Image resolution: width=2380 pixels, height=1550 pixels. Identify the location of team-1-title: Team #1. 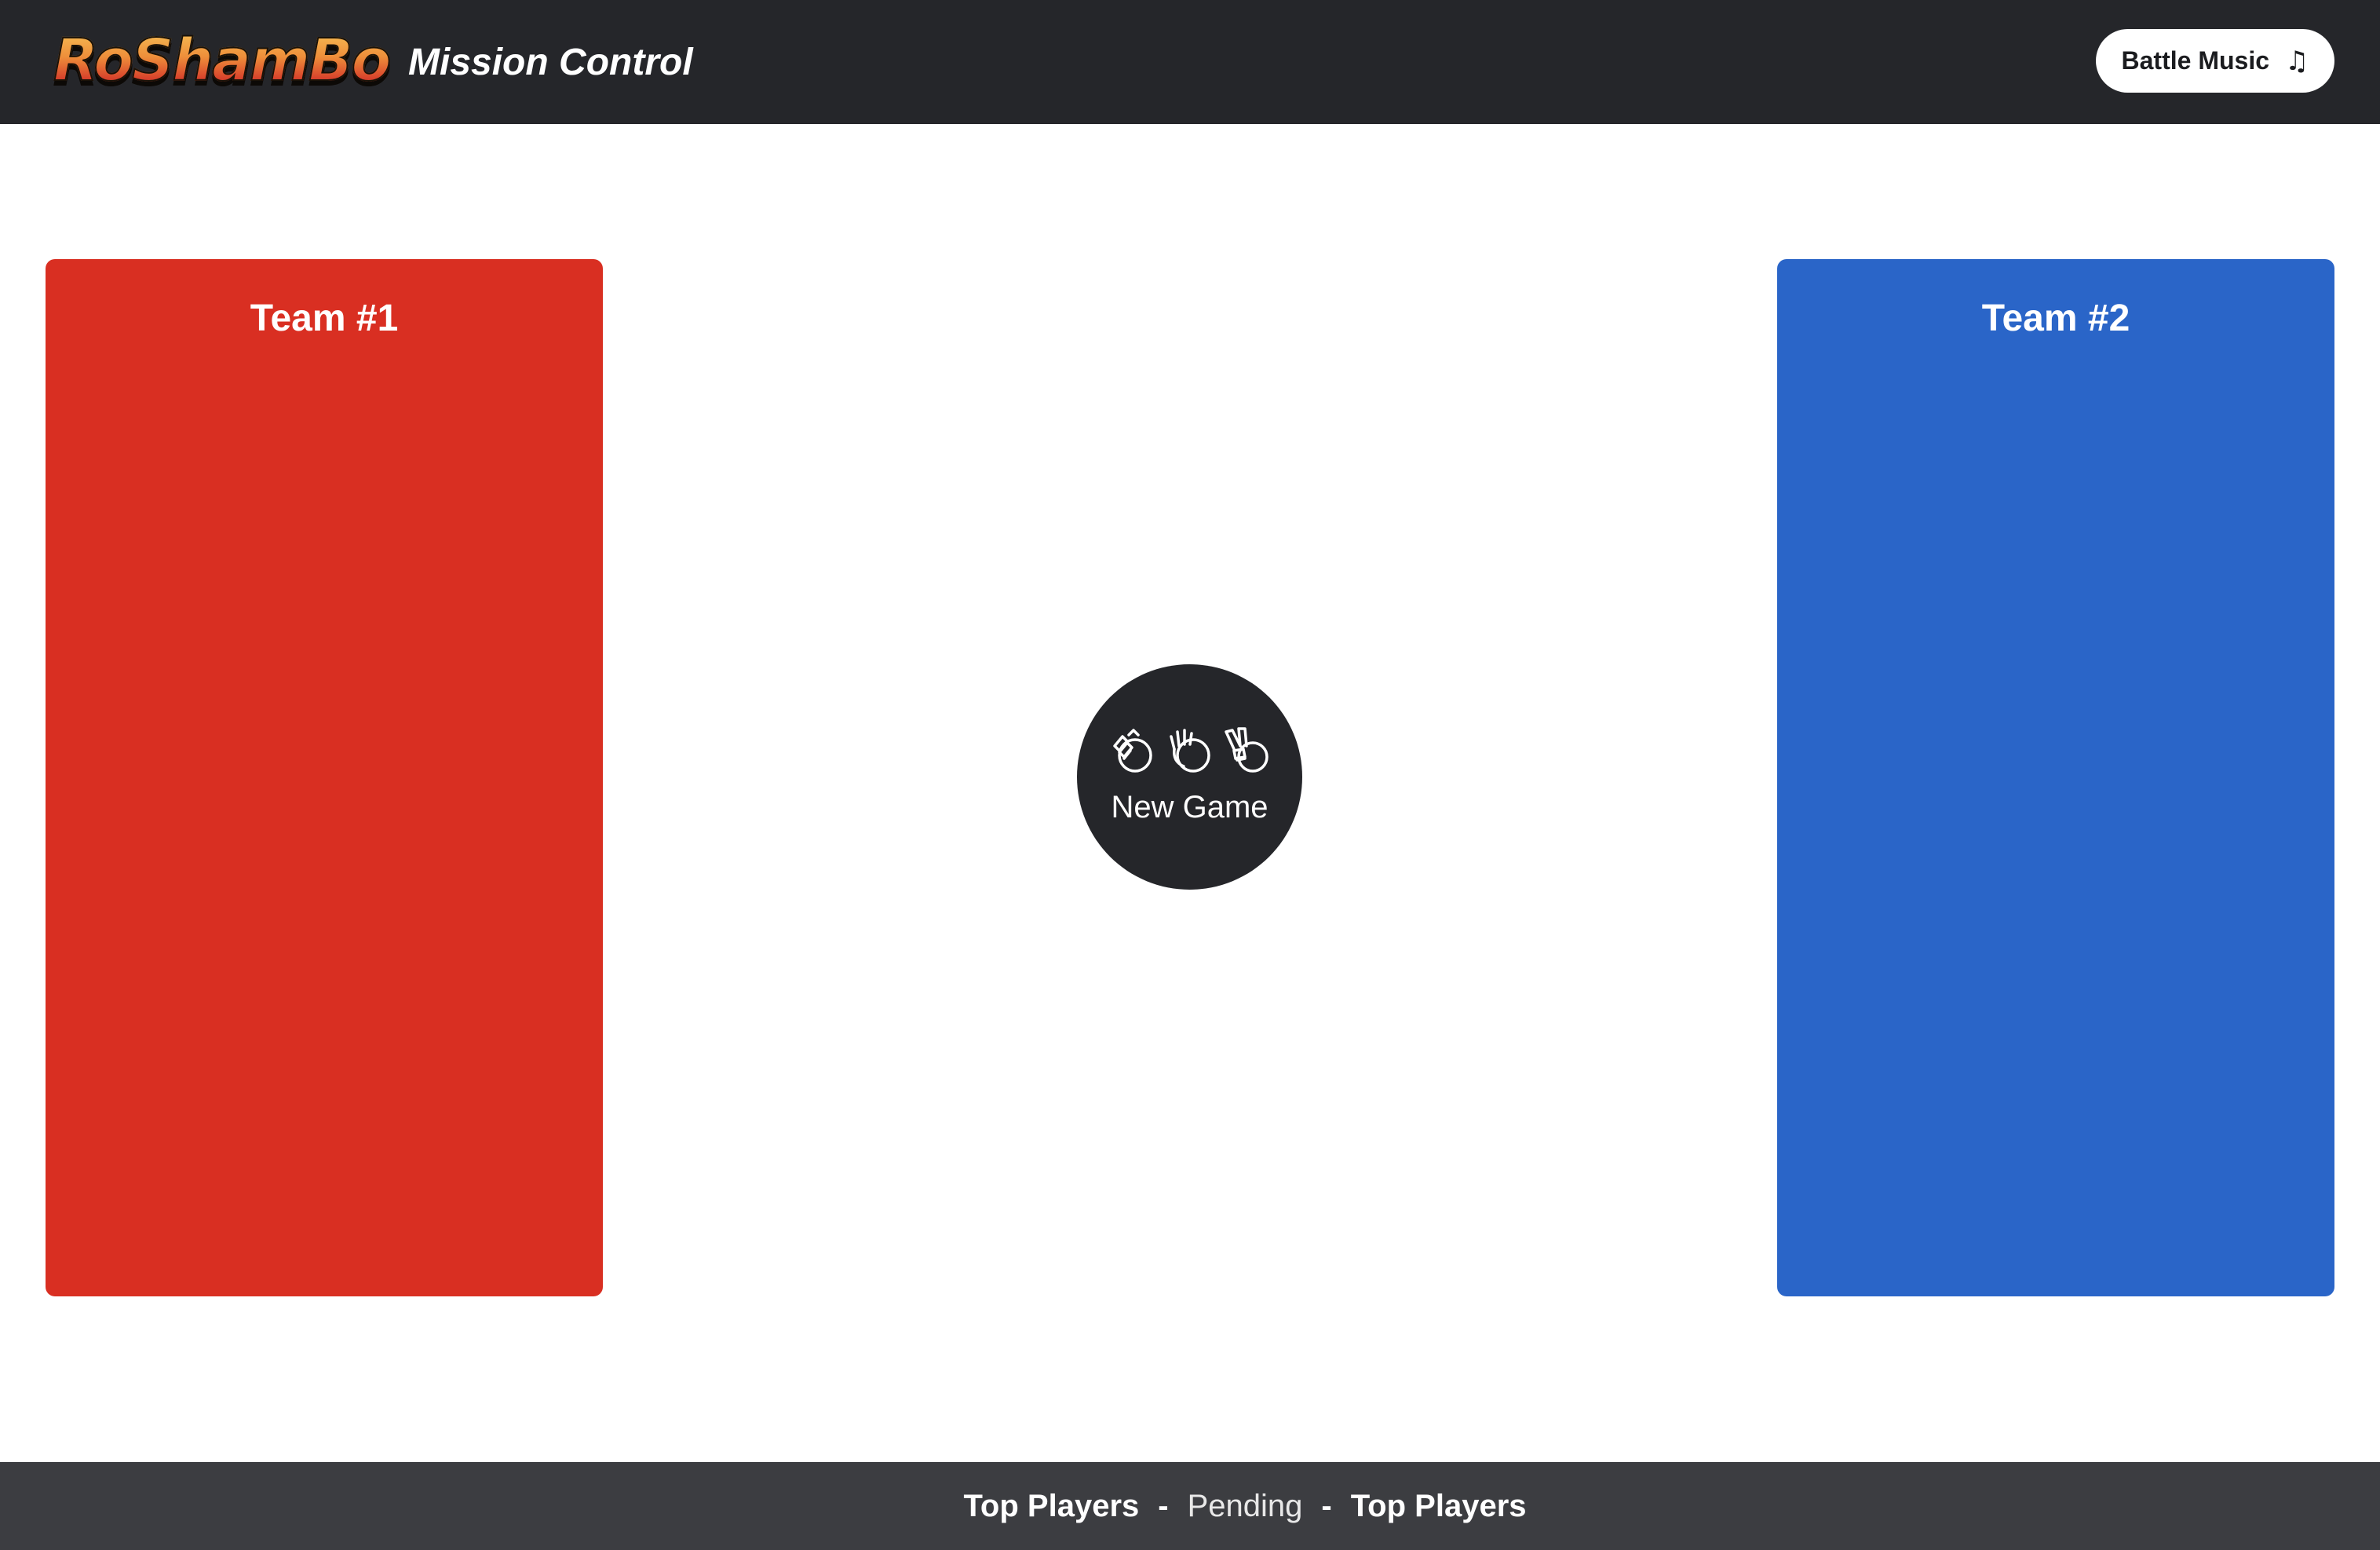
(324, 318).